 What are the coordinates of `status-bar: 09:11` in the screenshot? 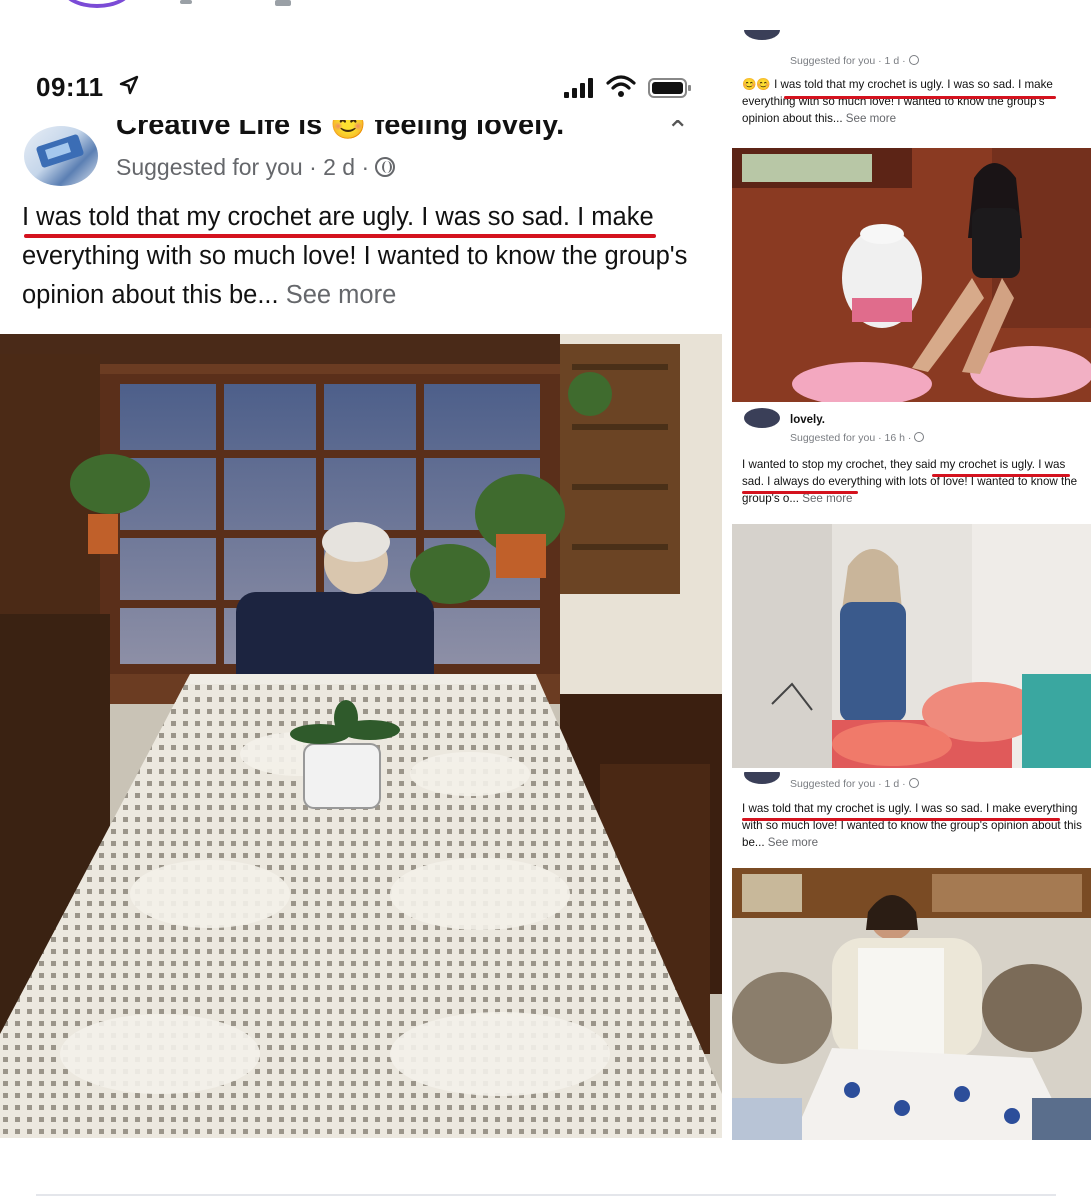 It's located at (361, 88).